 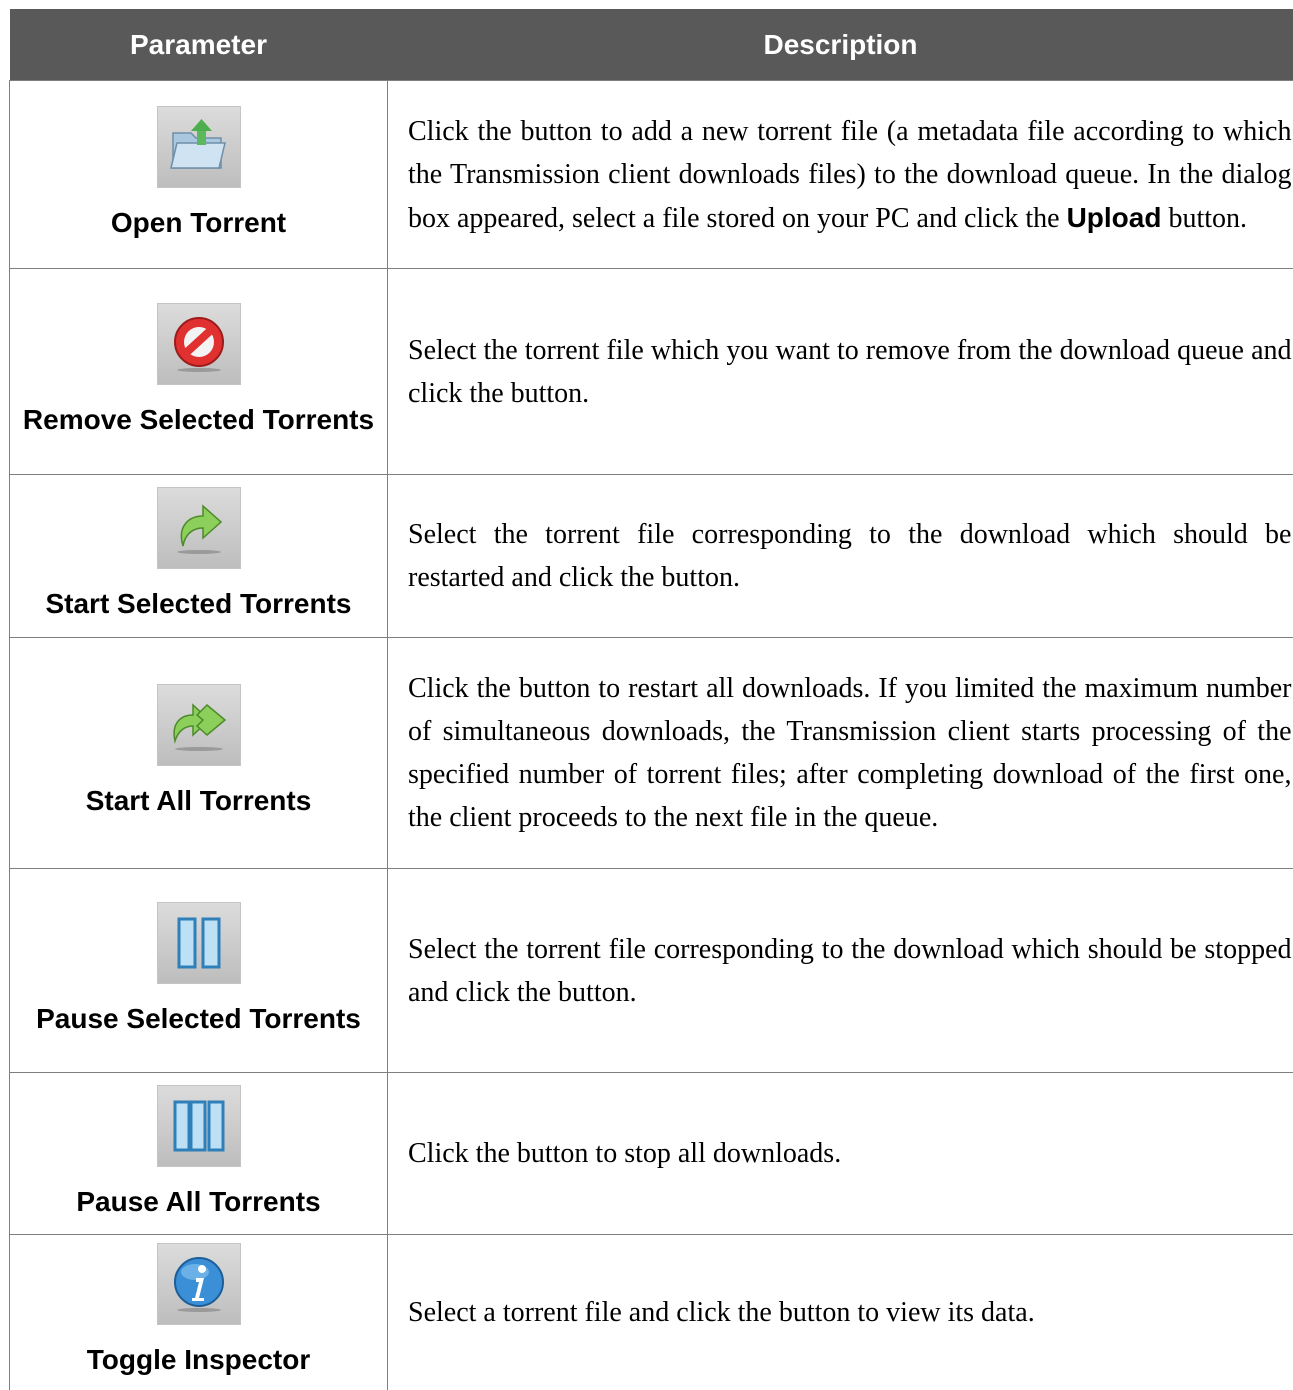 I want to click on header-parameter: Parameter, so click(x=199, y=45).